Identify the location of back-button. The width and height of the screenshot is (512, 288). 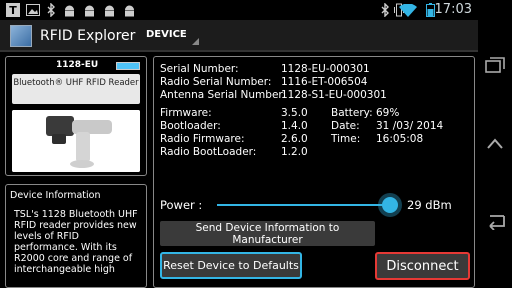
(495, 222).